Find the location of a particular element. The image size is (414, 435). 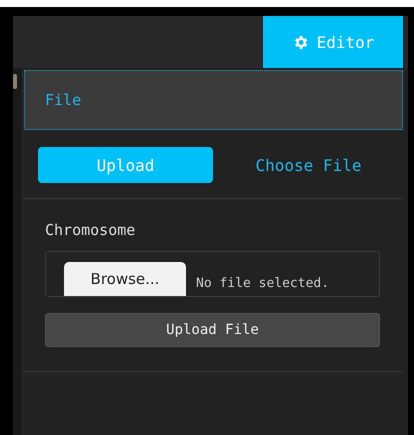

section-header: File is located at coordinates (213, 100).